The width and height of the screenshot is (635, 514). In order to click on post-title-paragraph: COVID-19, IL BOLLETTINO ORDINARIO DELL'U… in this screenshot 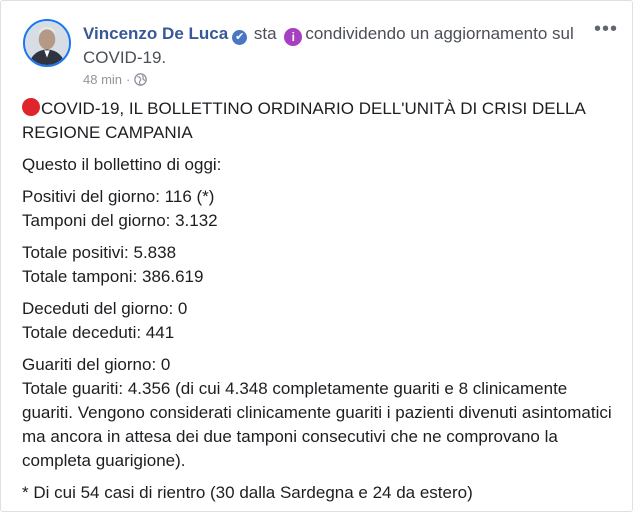, I will do `click(322, 121)`.